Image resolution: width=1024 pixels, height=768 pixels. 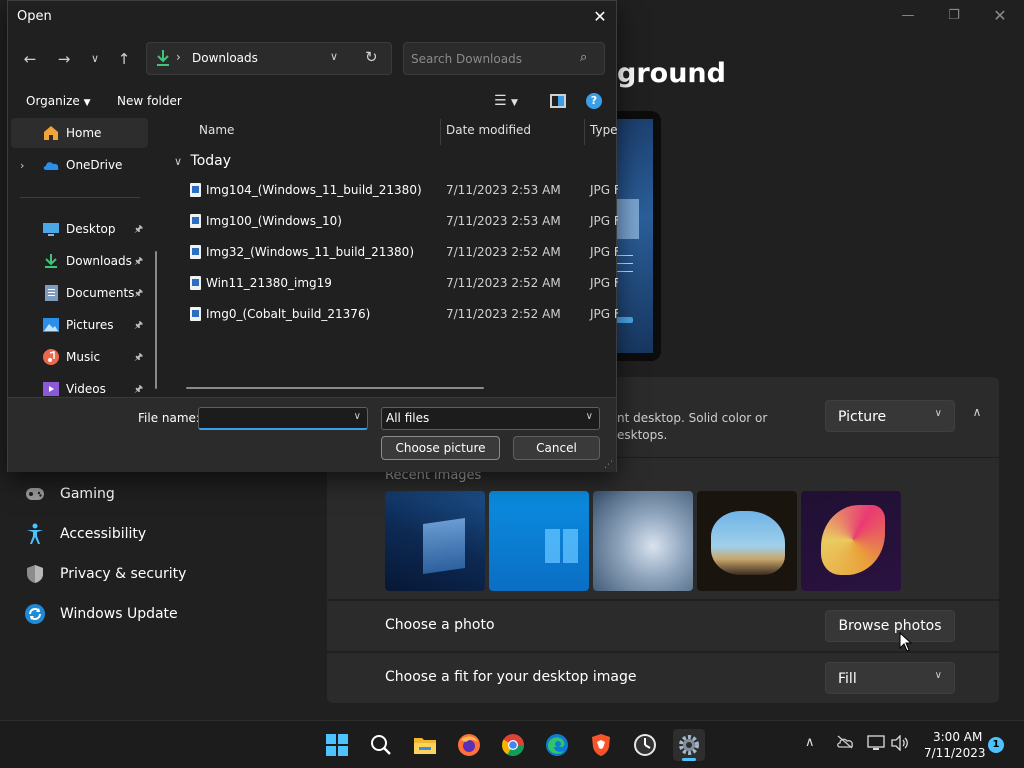 I want to click on organize-menu: Organize ▼, so click(x=58, y=101).